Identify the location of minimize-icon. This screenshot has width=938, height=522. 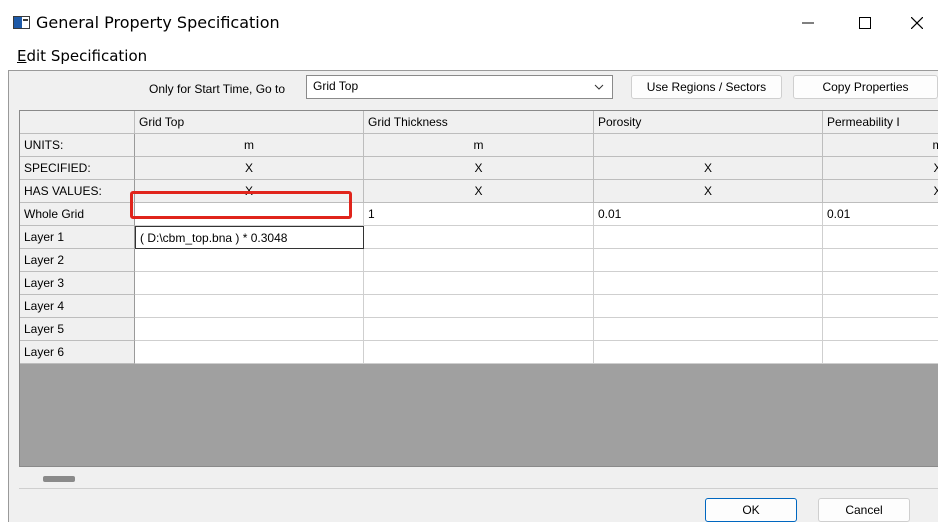
(808, 23).